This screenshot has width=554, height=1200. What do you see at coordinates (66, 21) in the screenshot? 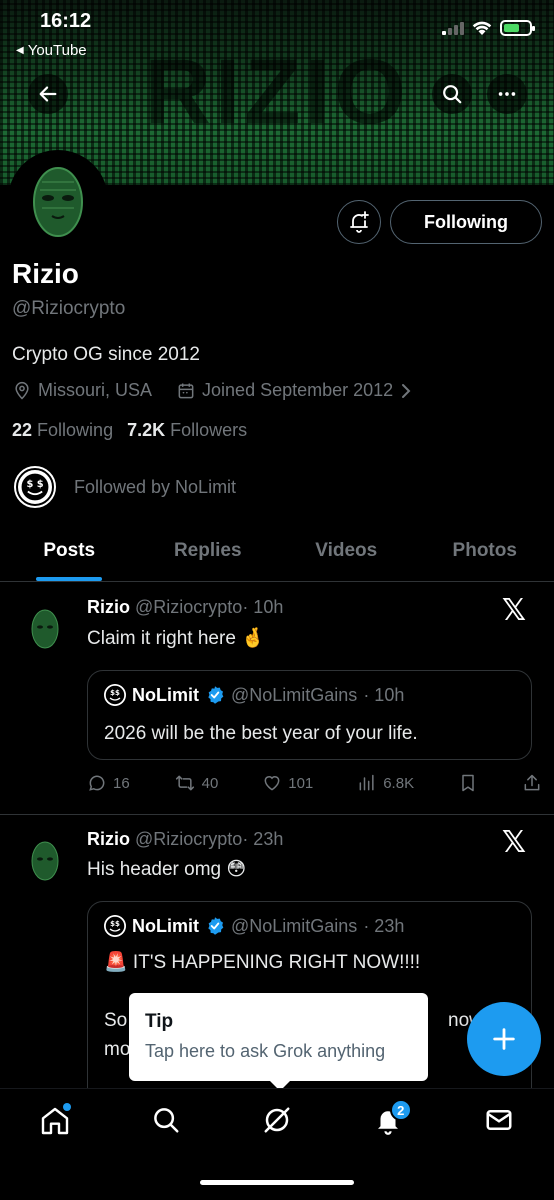
I see `status-time: 16:12` at bounding box center [66, 21].